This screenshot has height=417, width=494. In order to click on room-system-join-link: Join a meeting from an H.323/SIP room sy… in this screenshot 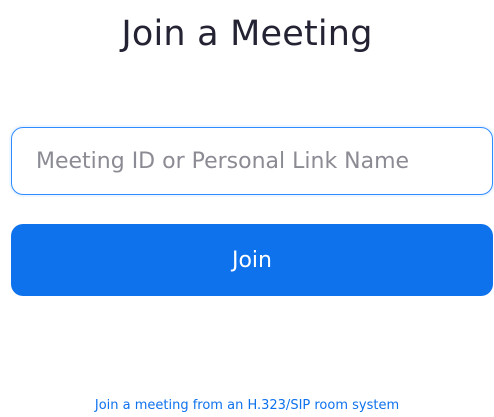, I will do `click(247, 405)`.